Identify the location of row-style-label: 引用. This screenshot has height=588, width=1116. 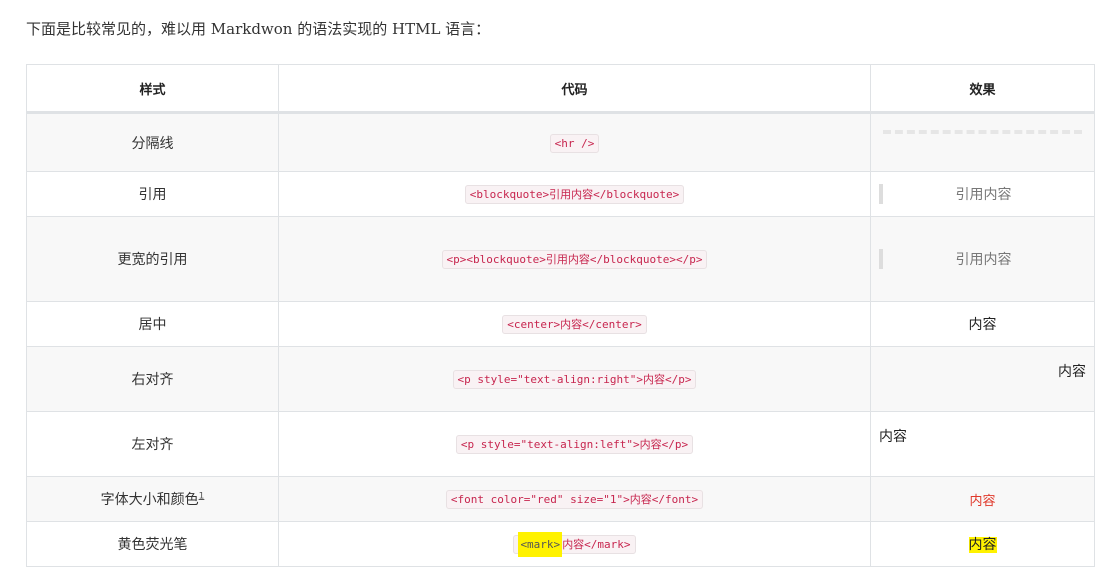
(152, 194).